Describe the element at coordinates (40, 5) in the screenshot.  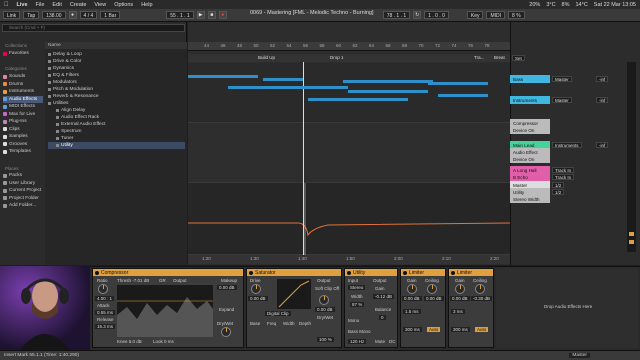
I see `menu-file: File` at that location.